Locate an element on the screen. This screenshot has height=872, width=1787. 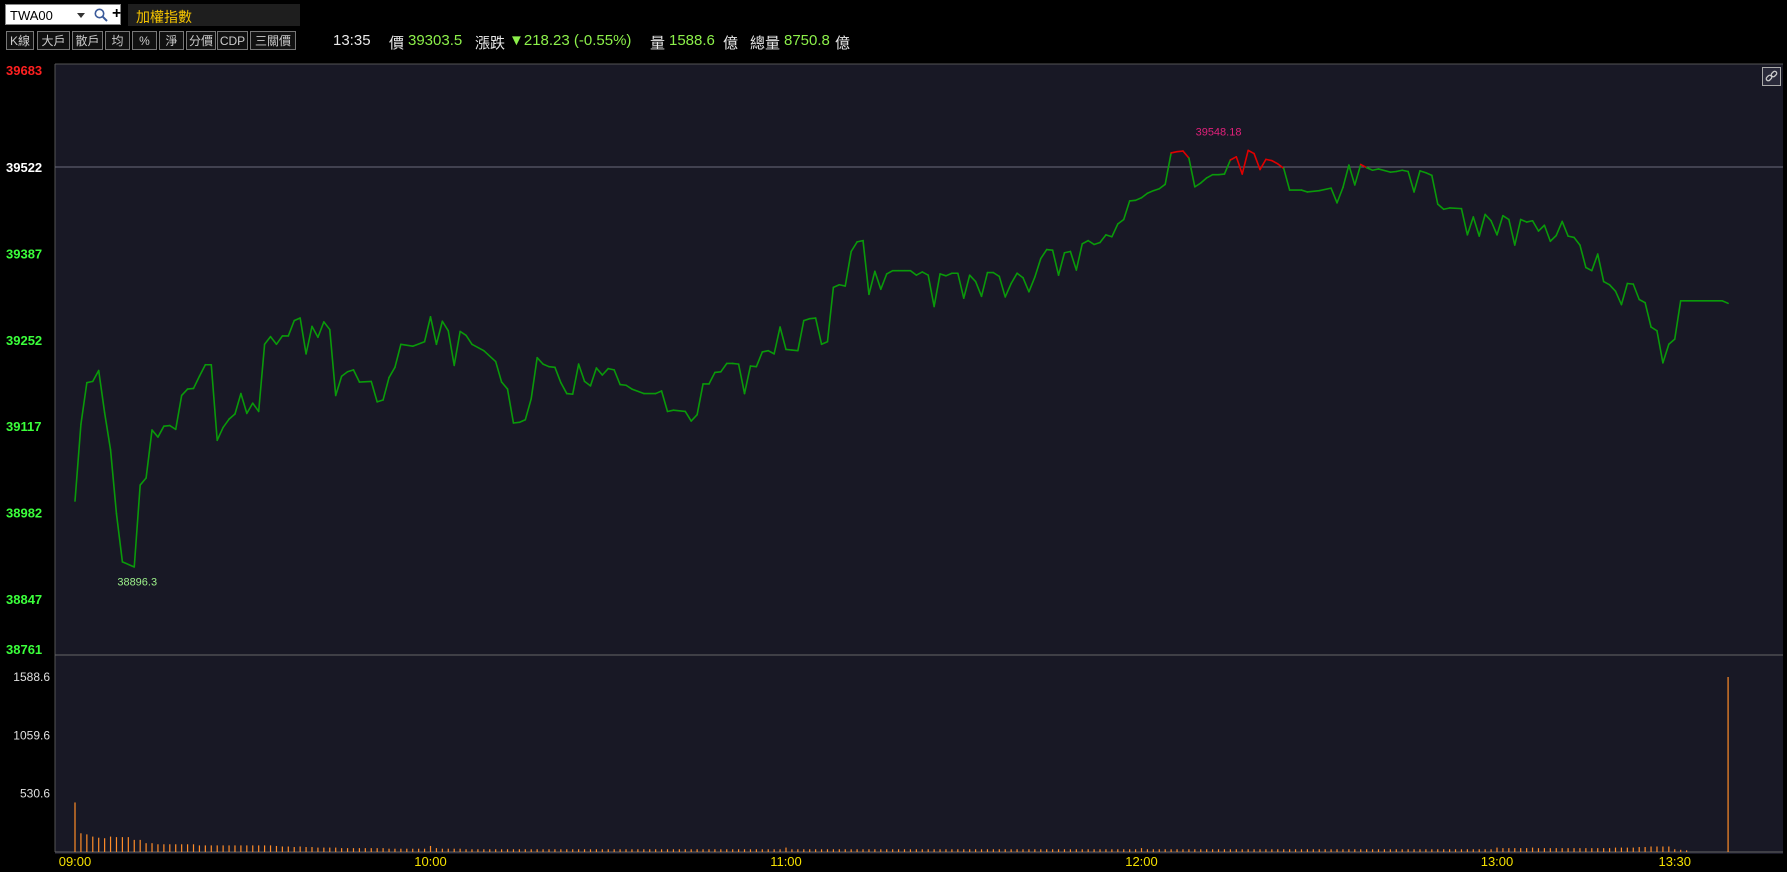
volume-tick-label: 1059.6 is located at coordinates (31, 735).